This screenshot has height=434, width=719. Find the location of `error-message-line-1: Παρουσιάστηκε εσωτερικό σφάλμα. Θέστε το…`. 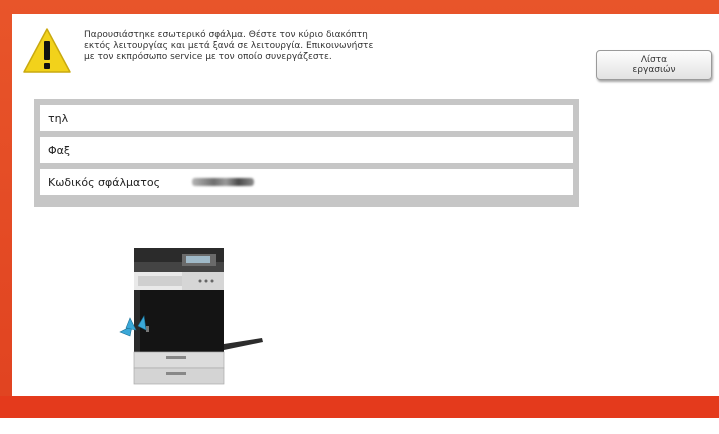

error-message-line-1: Παρουσιάστηκε εσωτερικό σφάλμα. Θέστε το… is located at coordinates (226, 35).